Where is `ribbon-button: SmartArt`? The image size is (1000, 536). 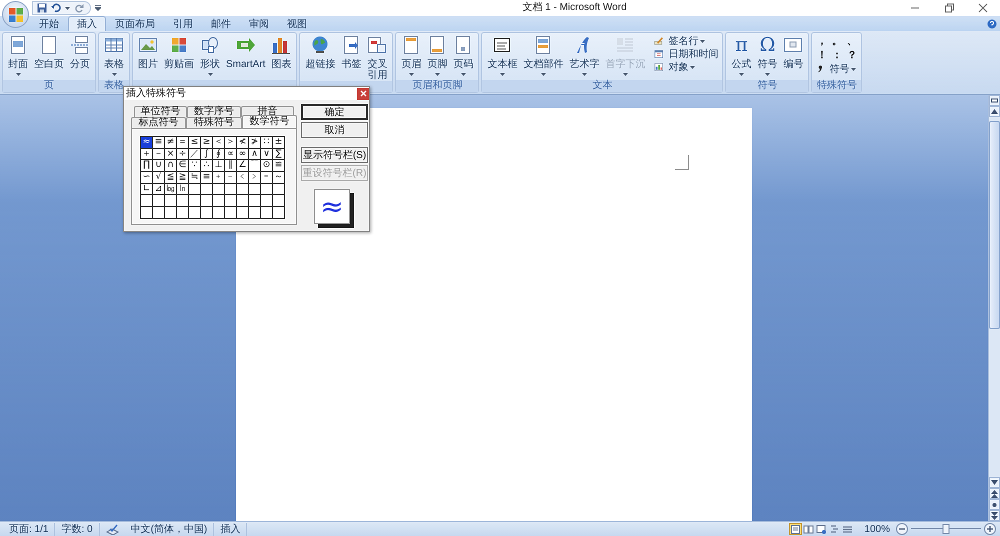
ribbon-button: SmartArt is located at coordinates (245, 52).